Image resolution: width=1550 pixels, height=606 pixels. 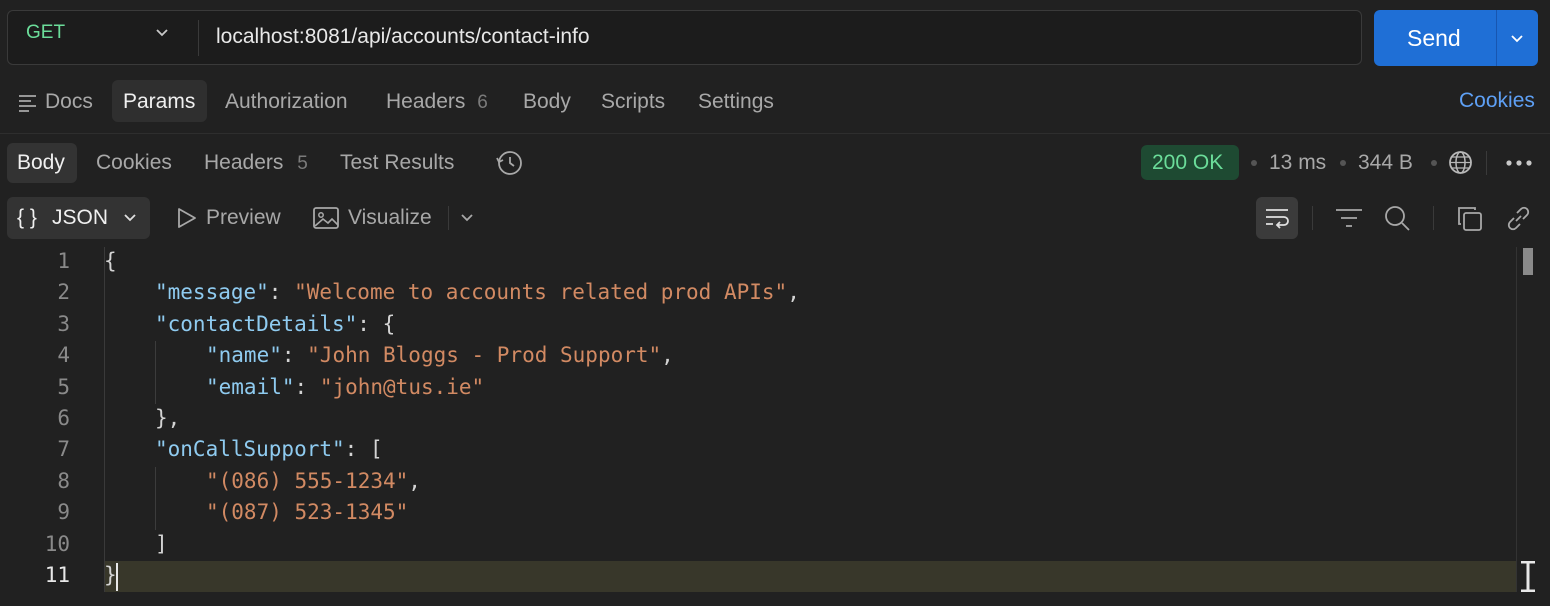 What do you see at coordinates (69, 102) in the screenshot?
I see `tab-docs: Docs` at bounding box center [69, 102].